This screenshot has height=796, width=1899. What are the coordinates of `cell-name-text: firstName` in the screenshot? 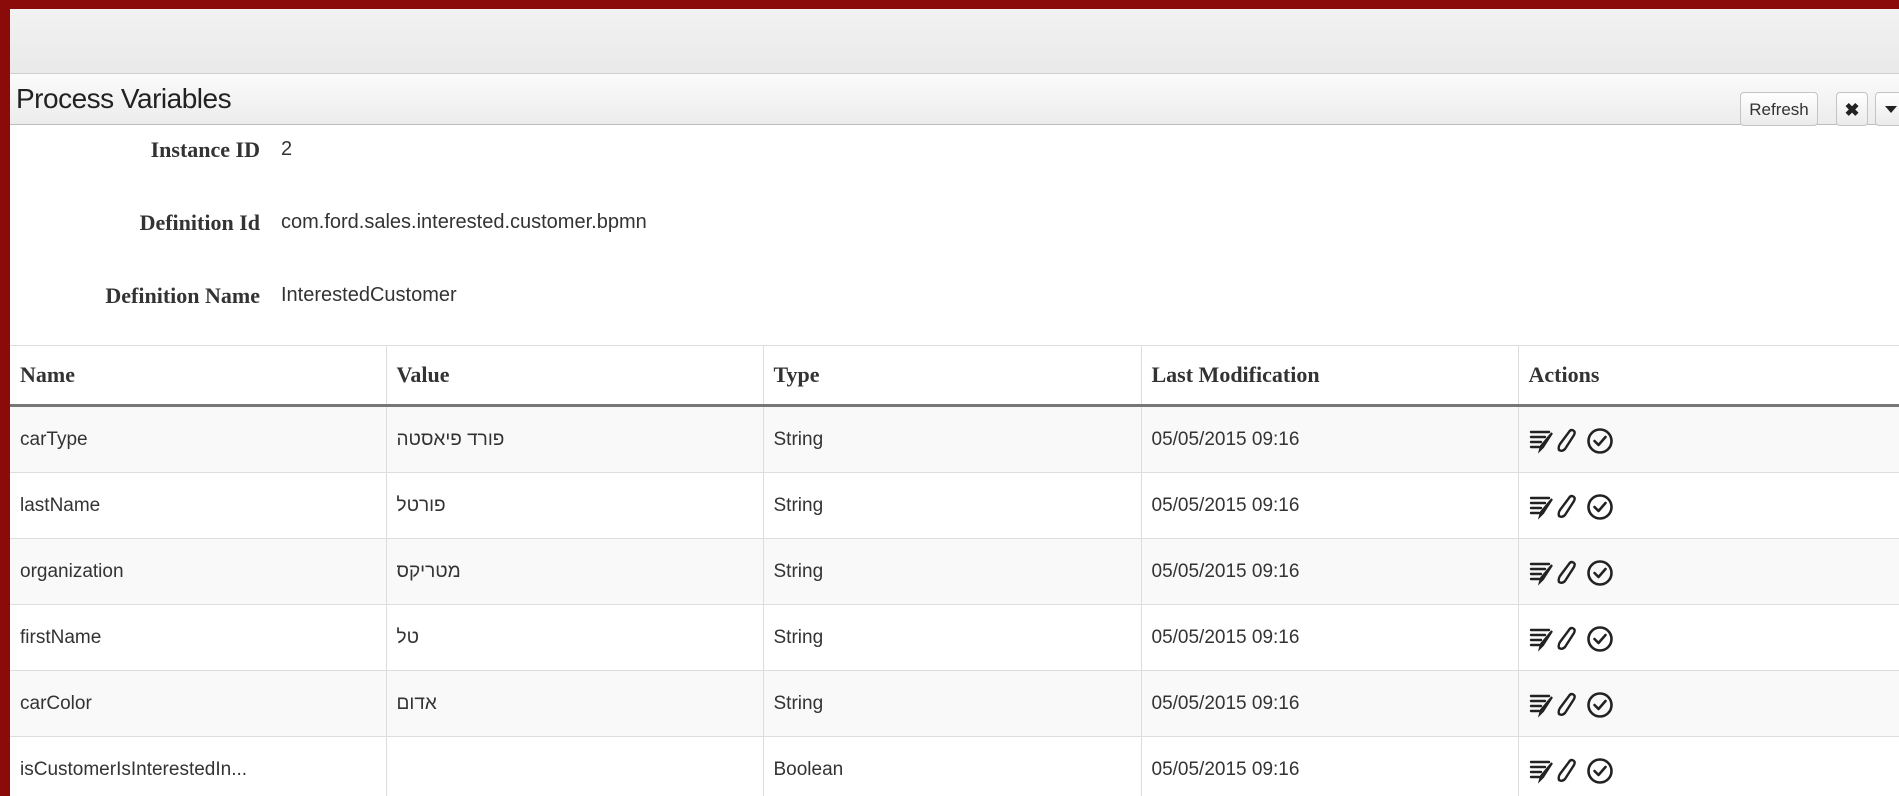 It's located at (61, 637).